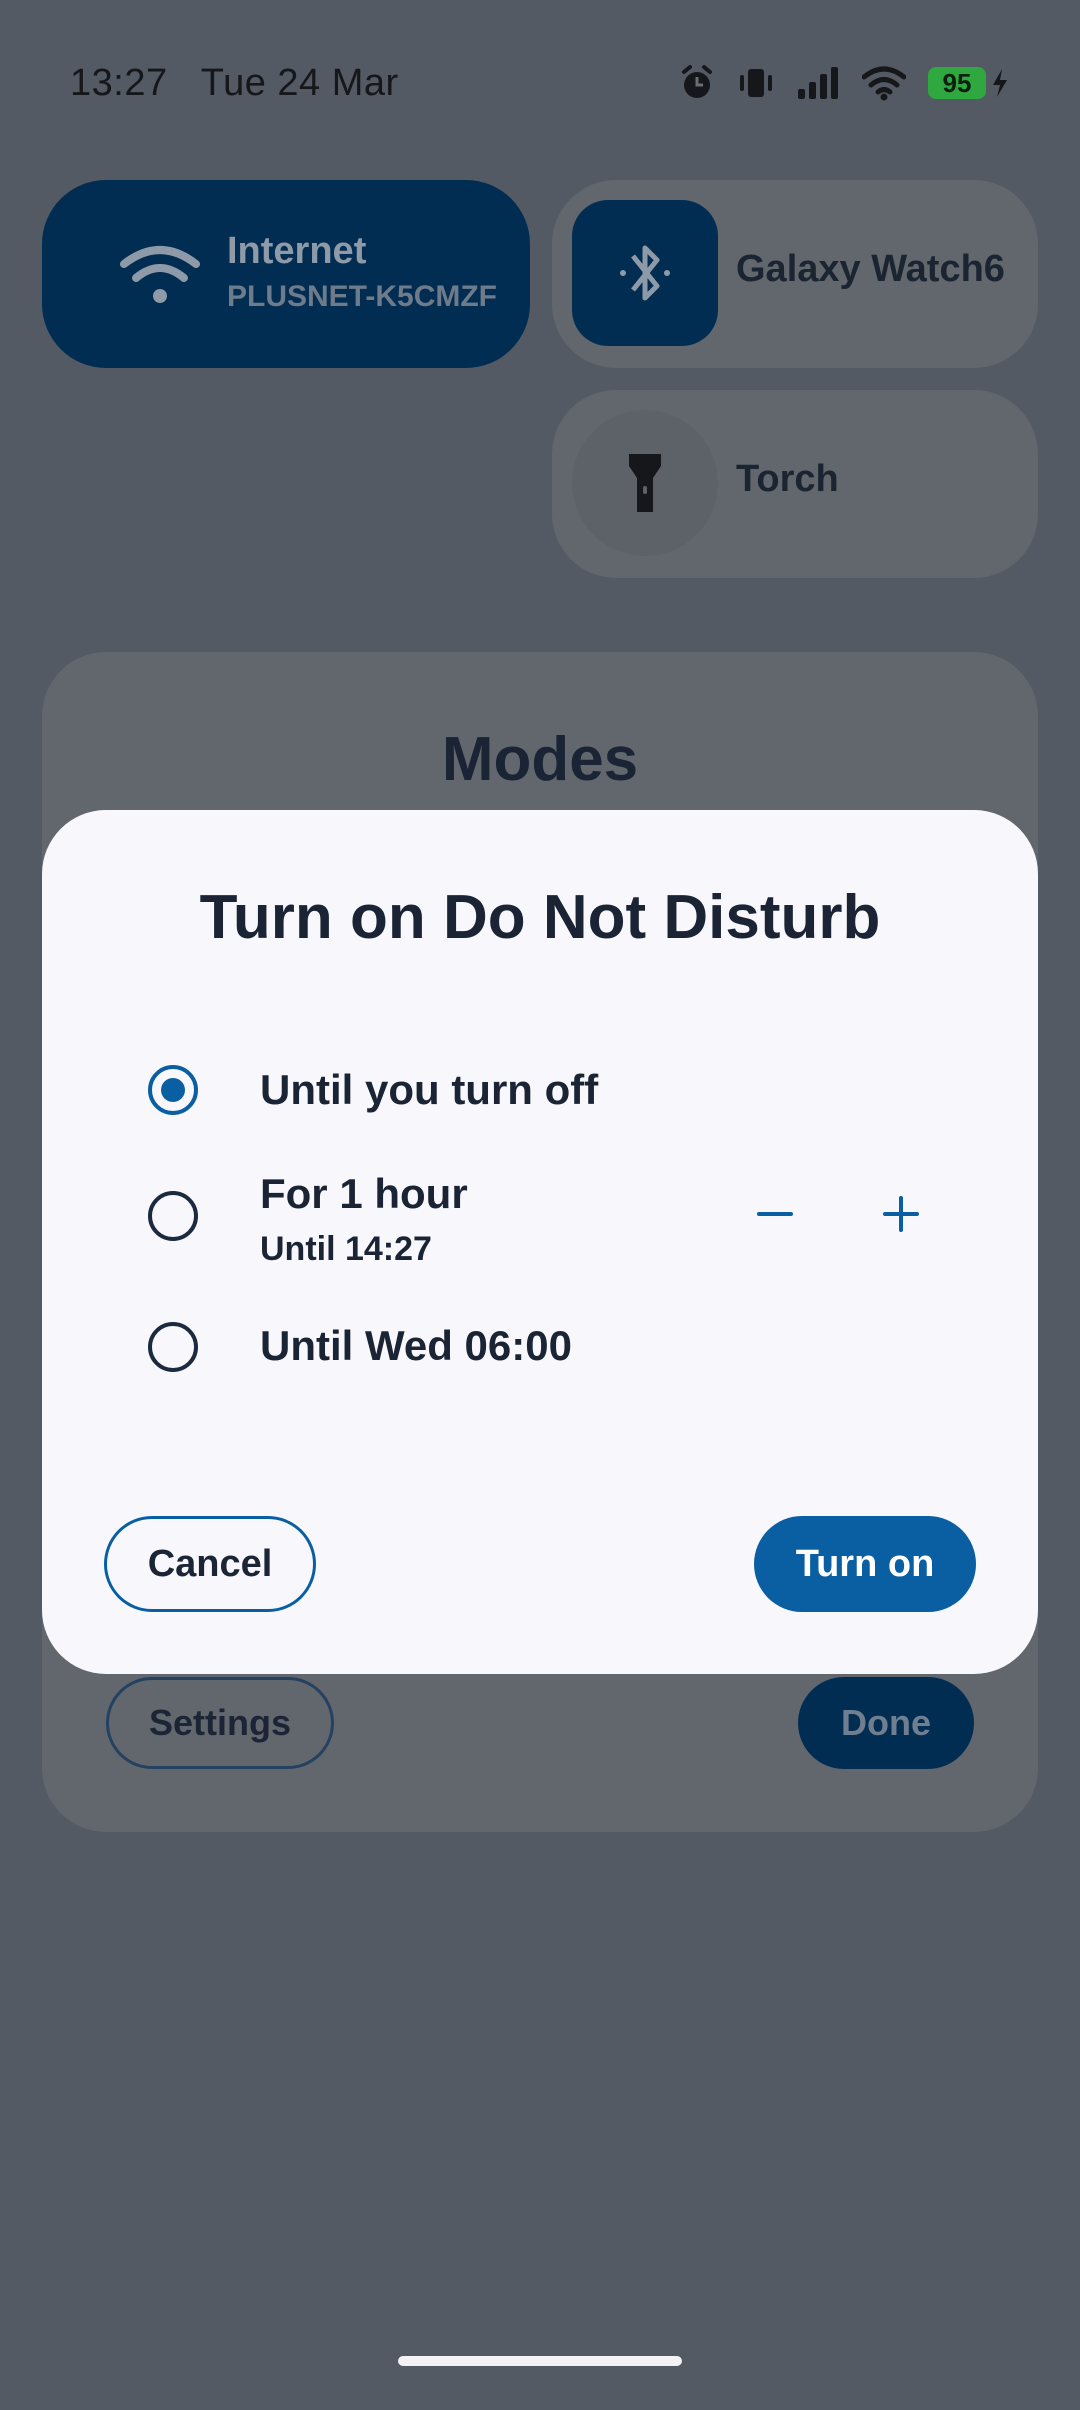  What do you see at coordinates (645, 483) in the screenshot?
I see `flashlight-icon` at bounding box center [645, 483].